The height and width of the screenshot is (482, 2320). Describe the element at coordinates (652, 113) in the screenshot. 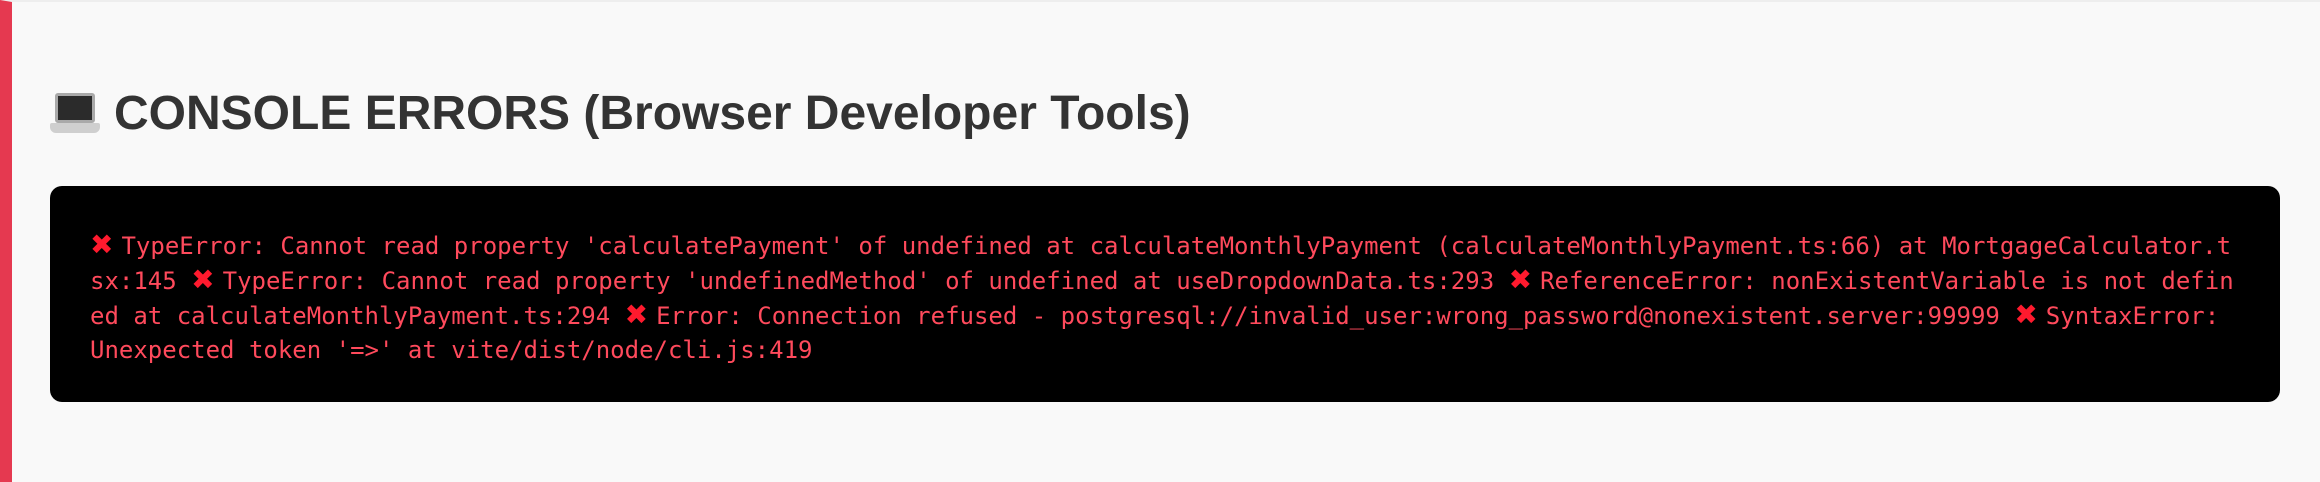

I see `section-title: CONSOLE ERRORS (Browser Developer Tools)` at that location.